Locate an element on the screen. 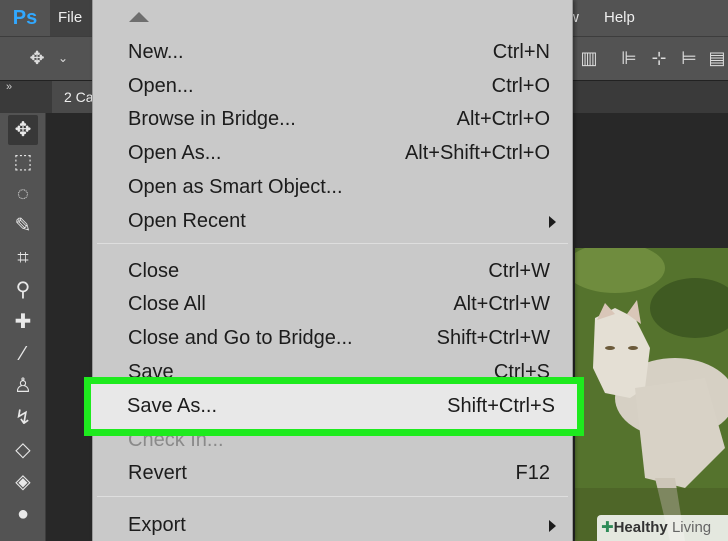 This screenshot has width=728, height=541. cat-image is located at coordinates (651, 394).